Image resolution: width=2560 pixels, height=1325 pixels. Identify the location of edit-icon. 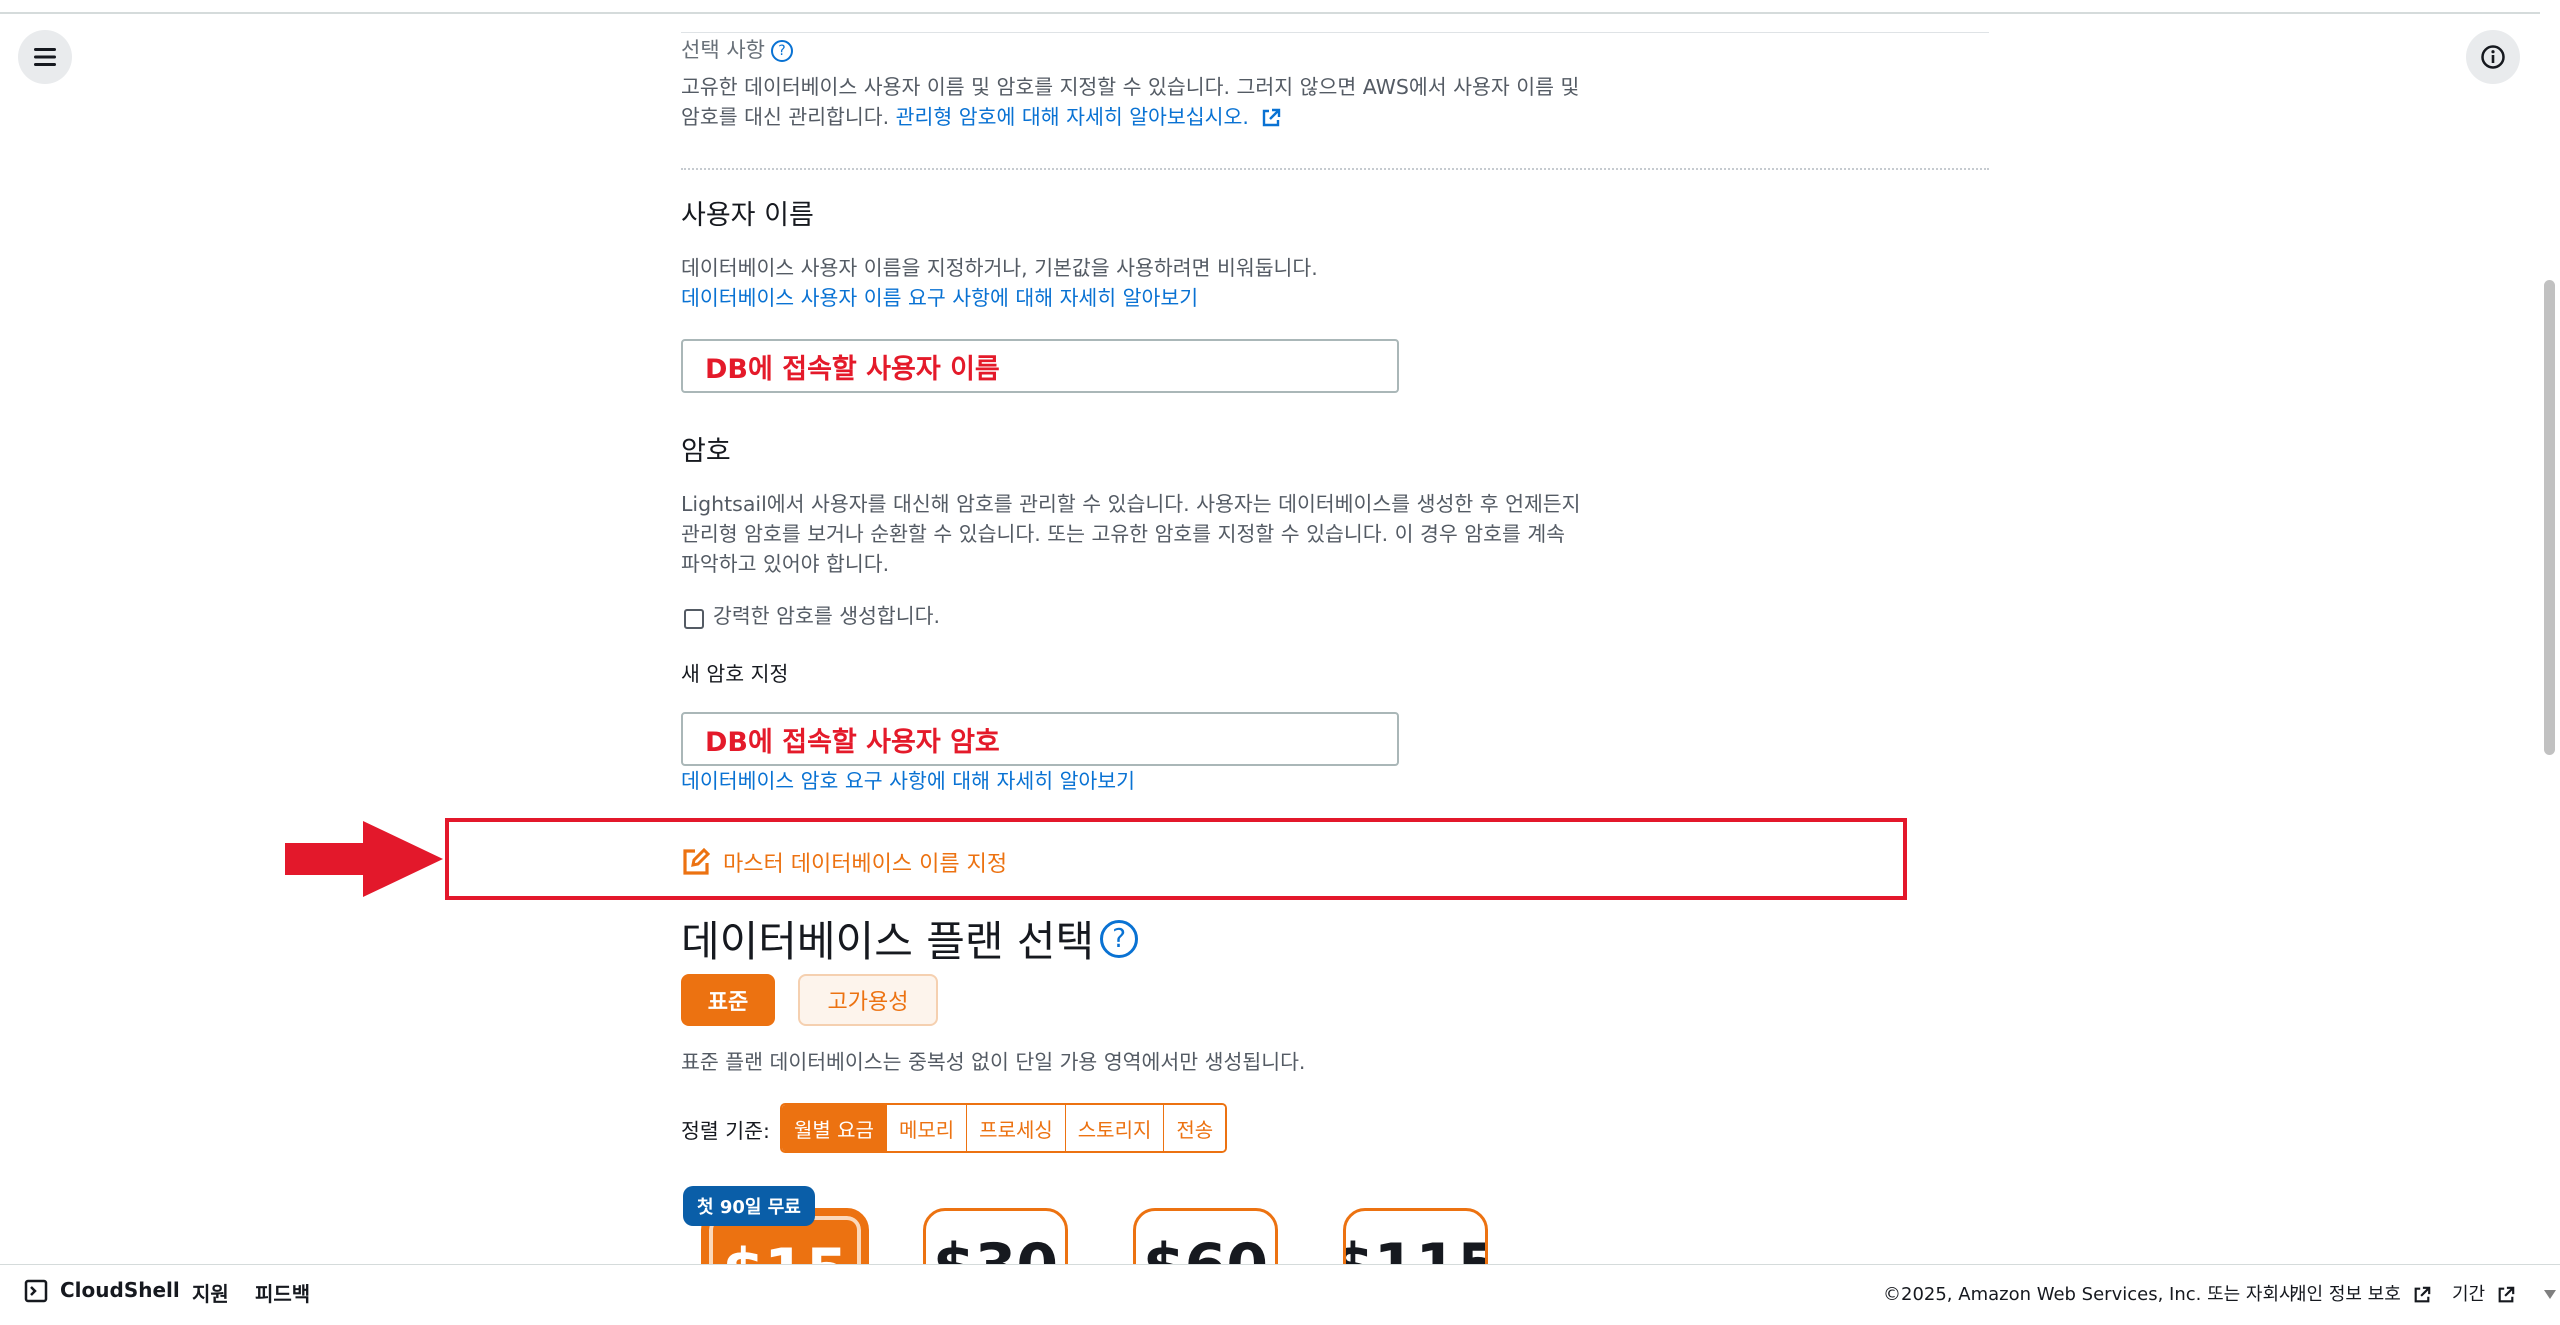
(697, 861).